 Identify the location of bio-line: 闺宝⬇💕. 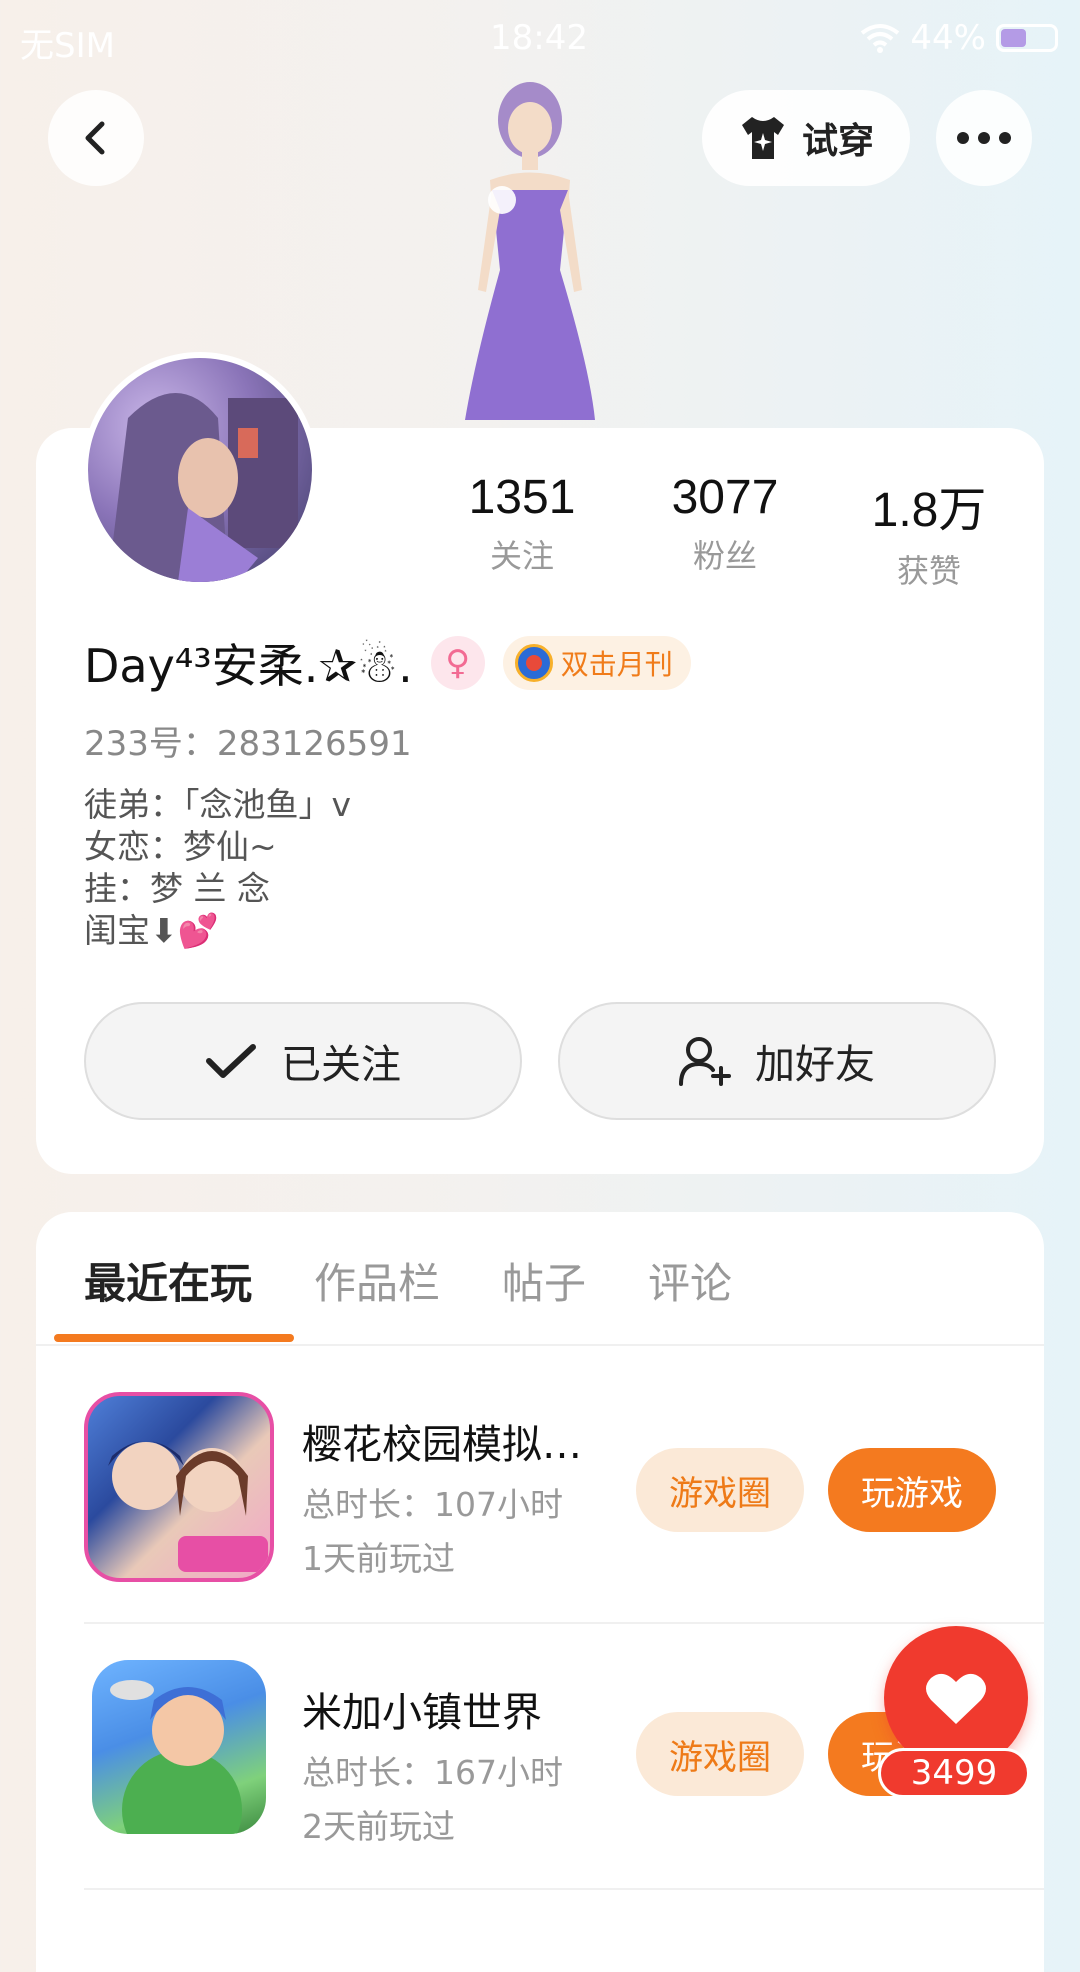
(151, 930).